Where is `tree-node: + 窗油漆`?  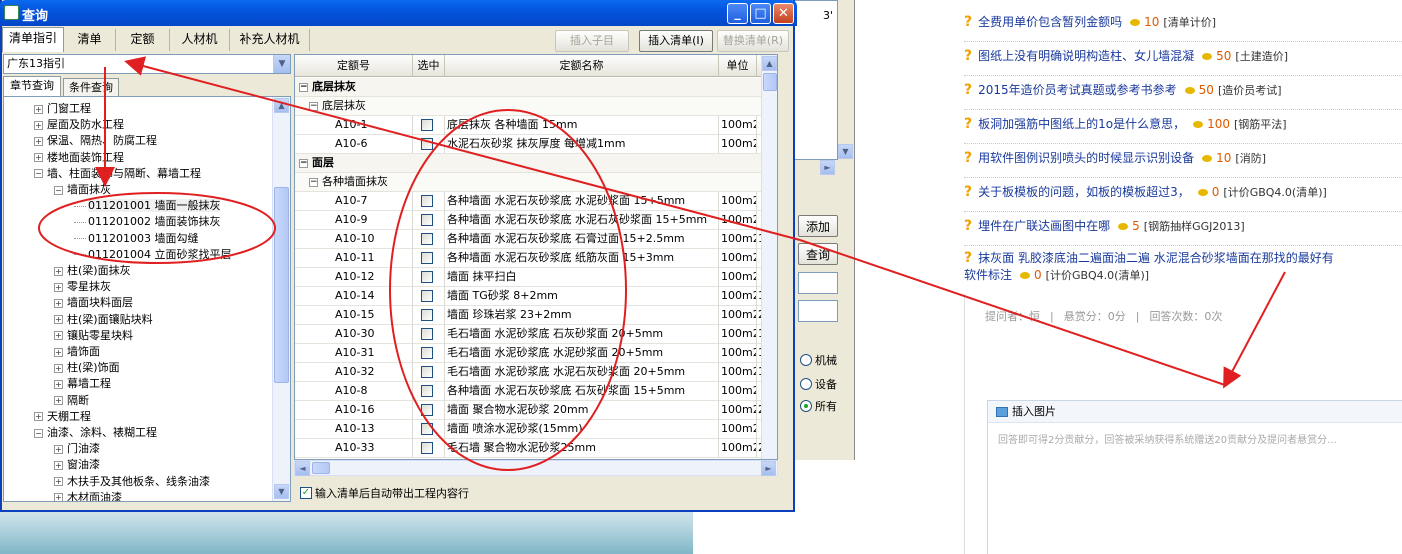
tree-node: + 窗油漆 is located at coordinates (77, 465).